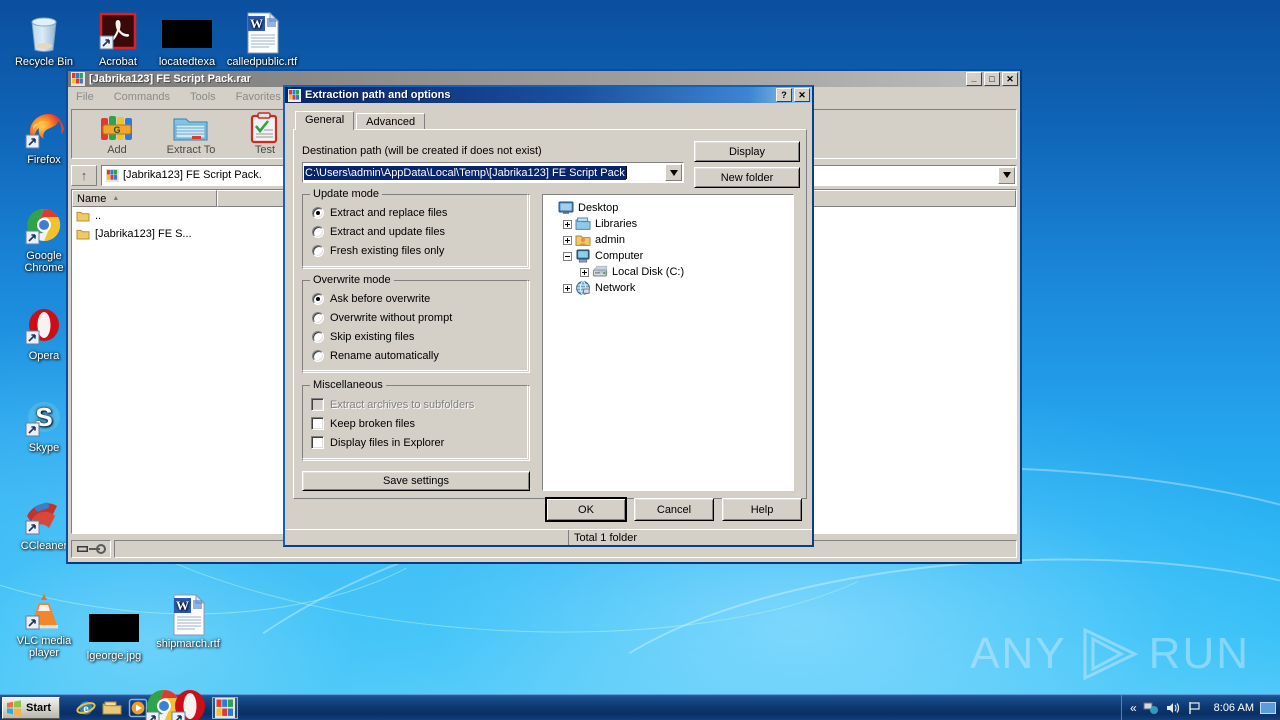 The width and height of the screenshot is (1280, 720). I want to click on column-header-name: Name ▲, so click(144, 198).